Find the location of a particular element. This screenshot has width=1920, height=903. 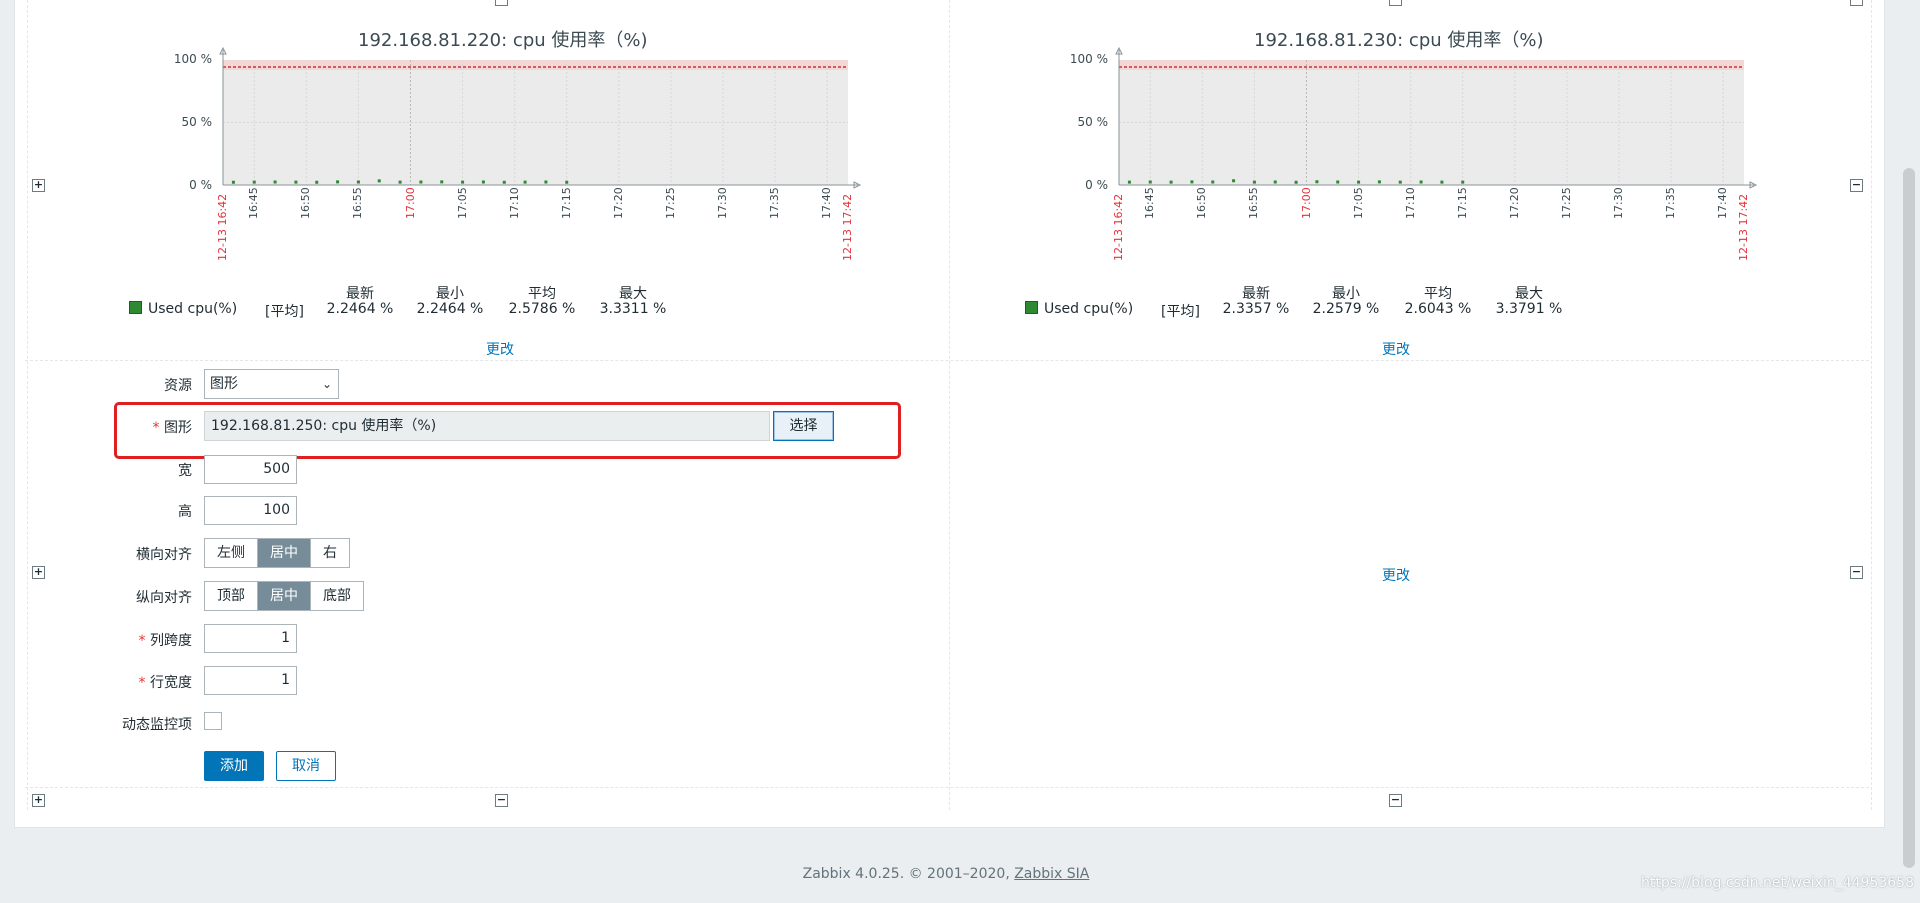

zabbix-sia-link: Zabbix SIA is located at coordinates (1051, 874).